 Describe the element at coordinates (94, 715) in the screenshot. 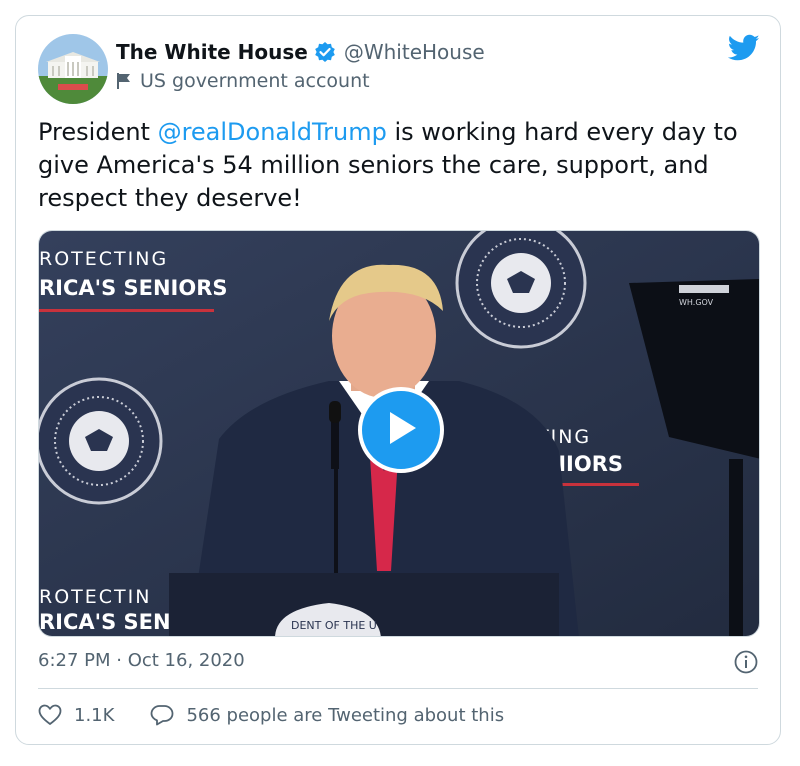

I see `like-count: 1.1K` at that location.